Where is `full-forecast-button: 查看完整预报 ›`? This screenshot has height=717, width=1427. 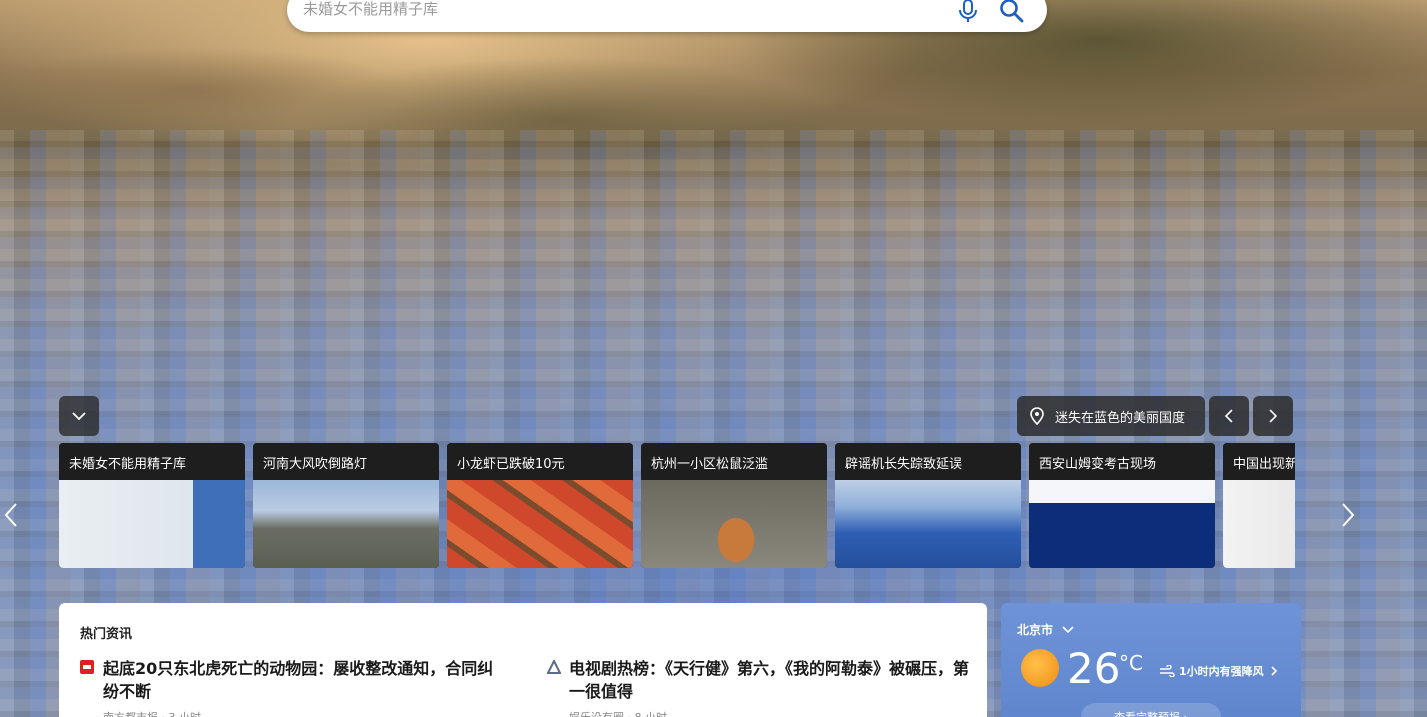
full-forecast-button: 查看完整预报 › is located at coordinates (1151, 710).